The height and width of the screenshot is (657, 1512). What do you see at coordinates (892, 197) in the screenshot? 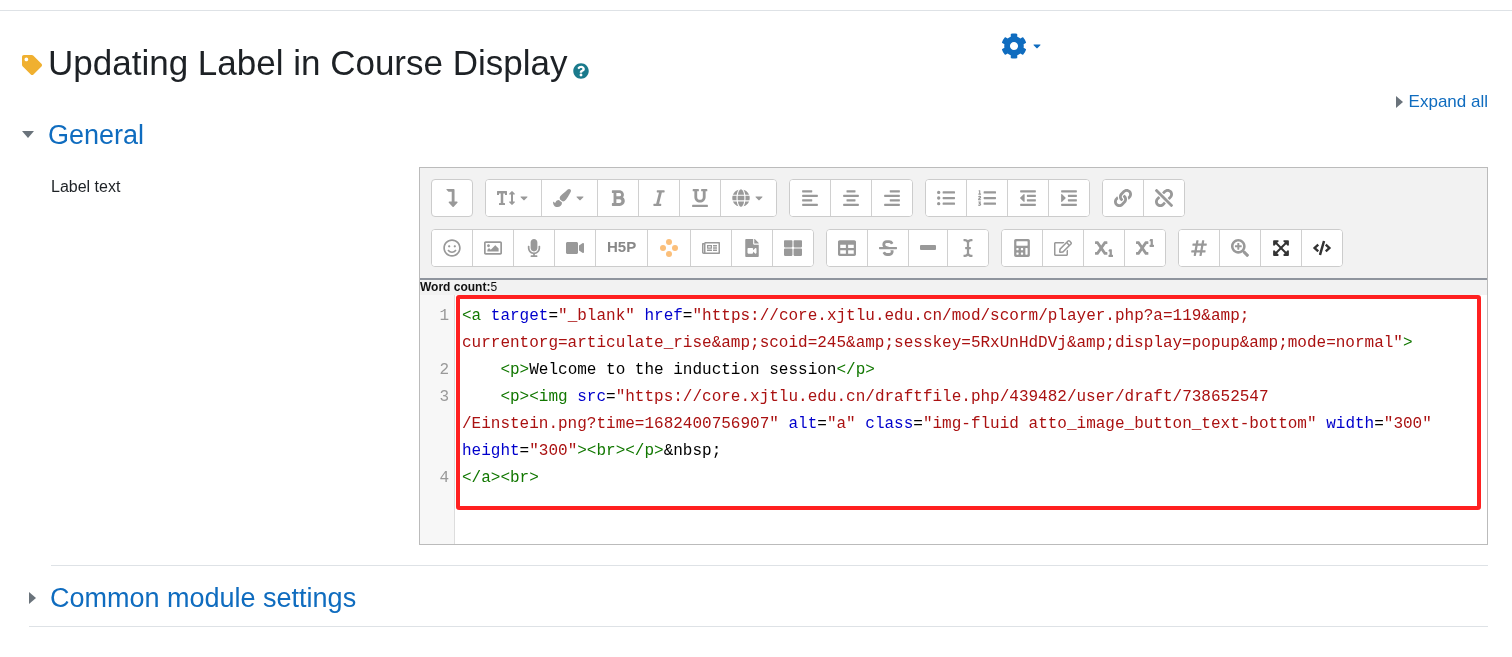
I see `align-right-icon` at bounding box center [892, 197].